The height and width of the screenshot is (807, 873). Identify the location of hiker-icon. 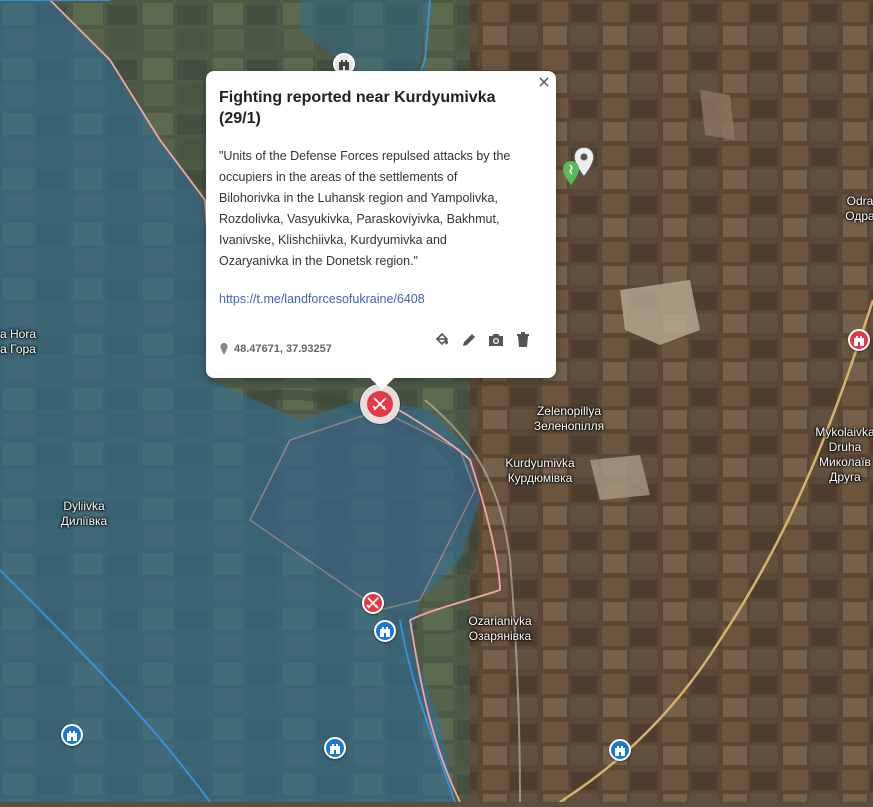
(571, 173).